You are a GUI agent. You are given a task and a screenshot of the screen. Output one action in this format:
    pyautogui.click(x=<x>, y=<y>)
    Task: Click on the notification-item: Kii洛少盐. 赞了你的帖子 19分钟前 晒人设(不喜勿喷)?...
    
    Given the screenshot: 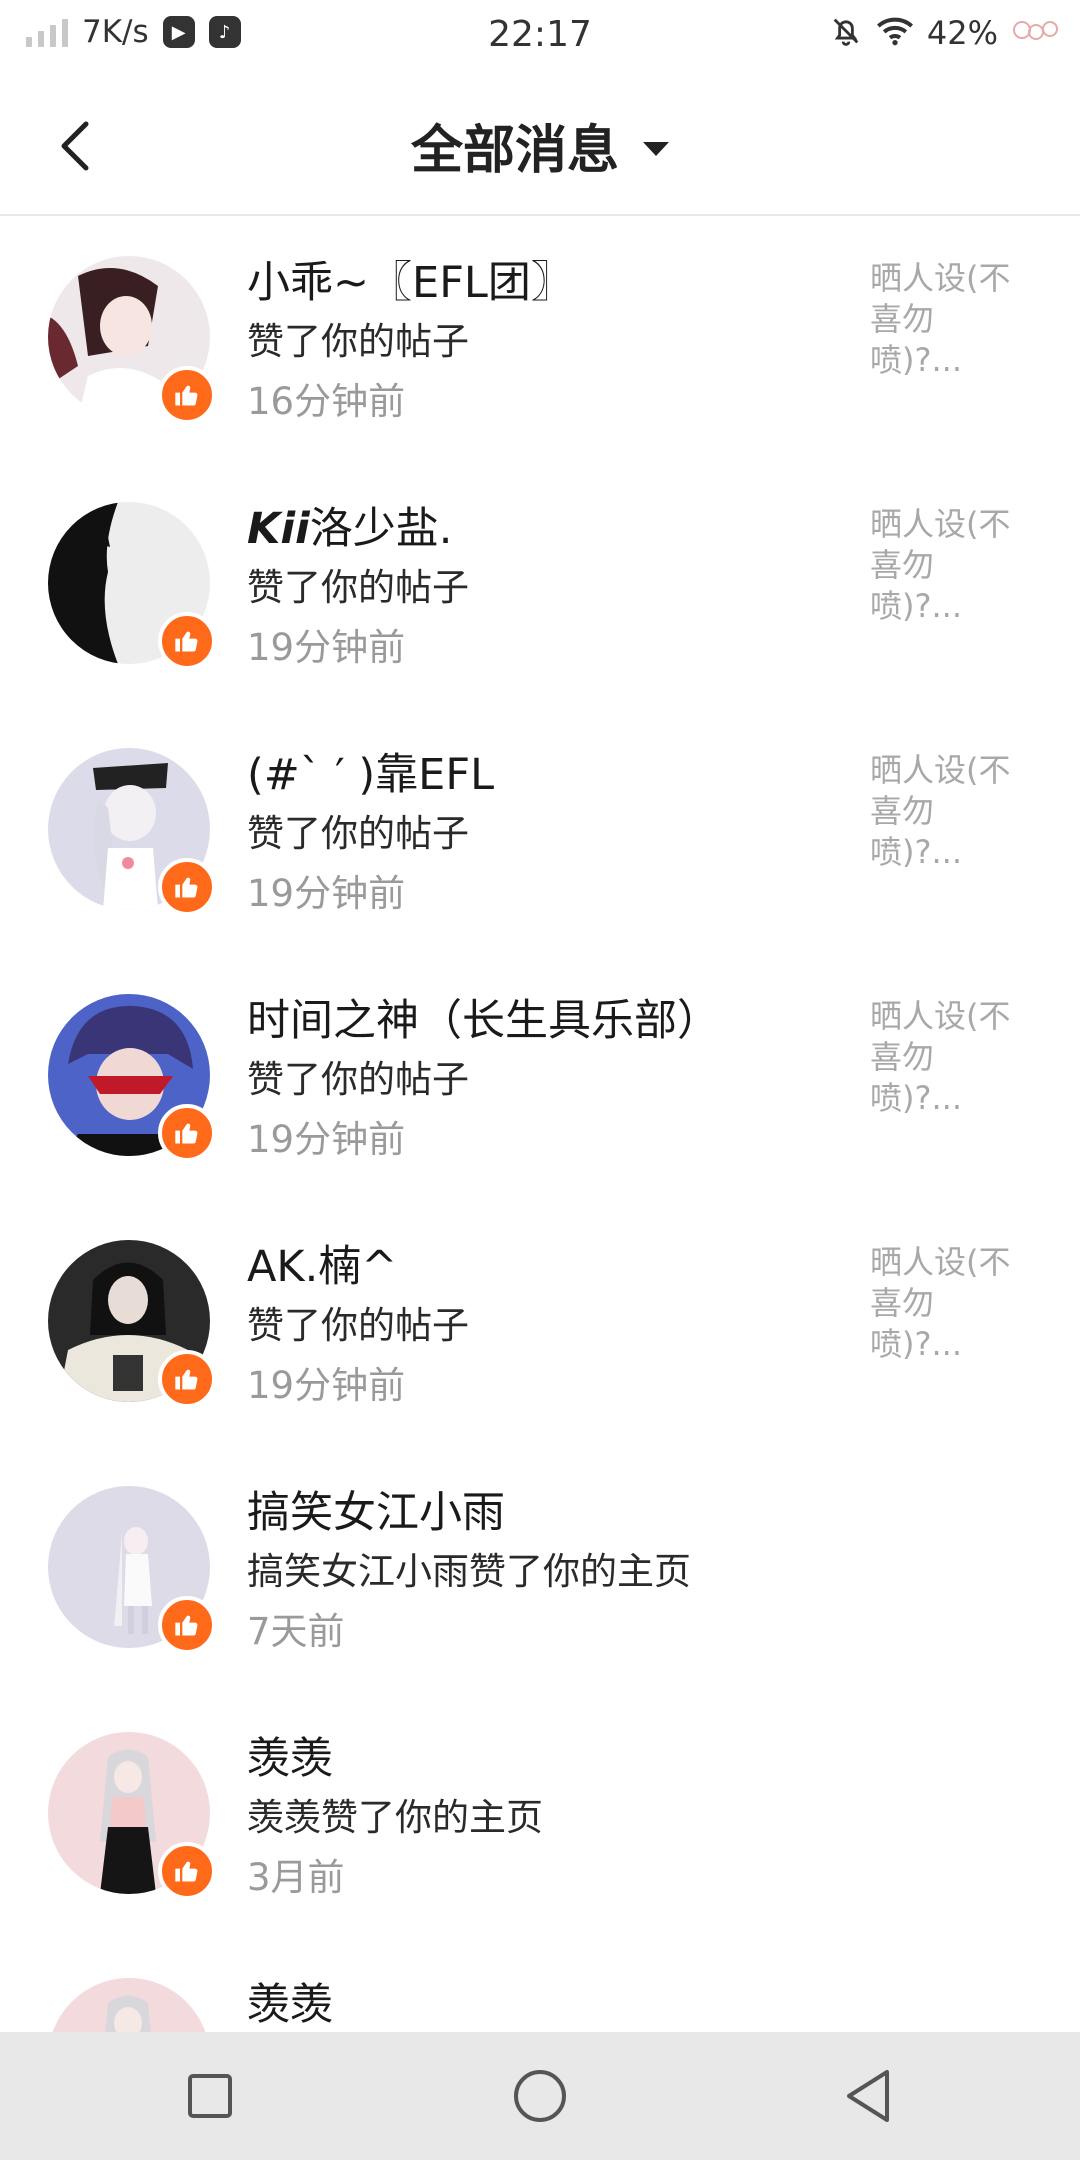 What is the action you would take?
    pyautogui.click(x=540, y=585)
    